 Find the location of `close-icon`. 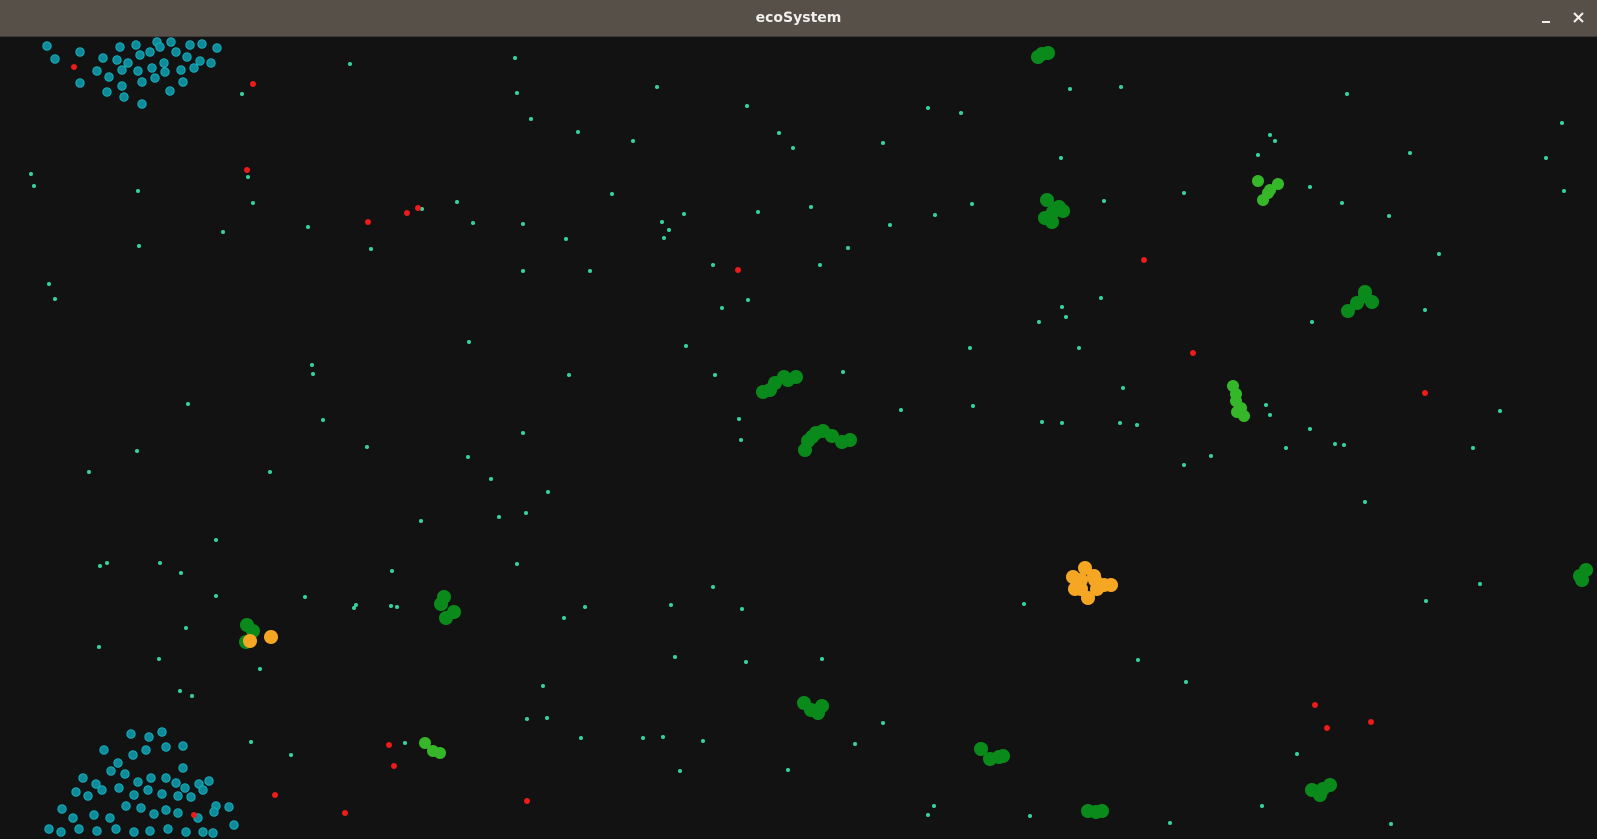

close-icon is located at coordinates (1579, 18).